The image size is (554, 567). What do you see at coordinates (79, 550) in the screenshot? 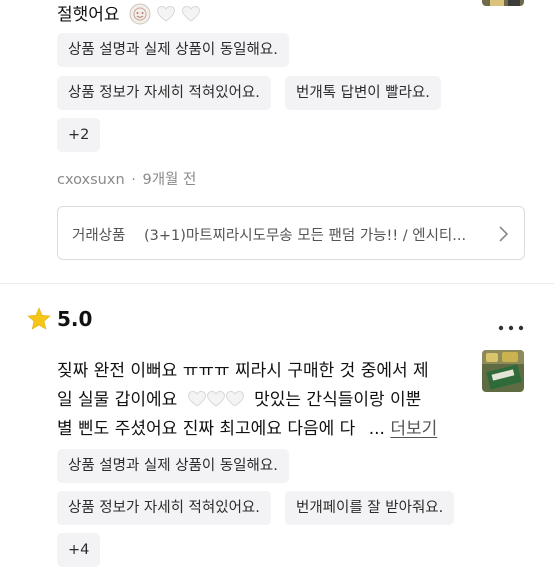
I see `review-2-more-tags: +4` at bounding box center [79, 550].